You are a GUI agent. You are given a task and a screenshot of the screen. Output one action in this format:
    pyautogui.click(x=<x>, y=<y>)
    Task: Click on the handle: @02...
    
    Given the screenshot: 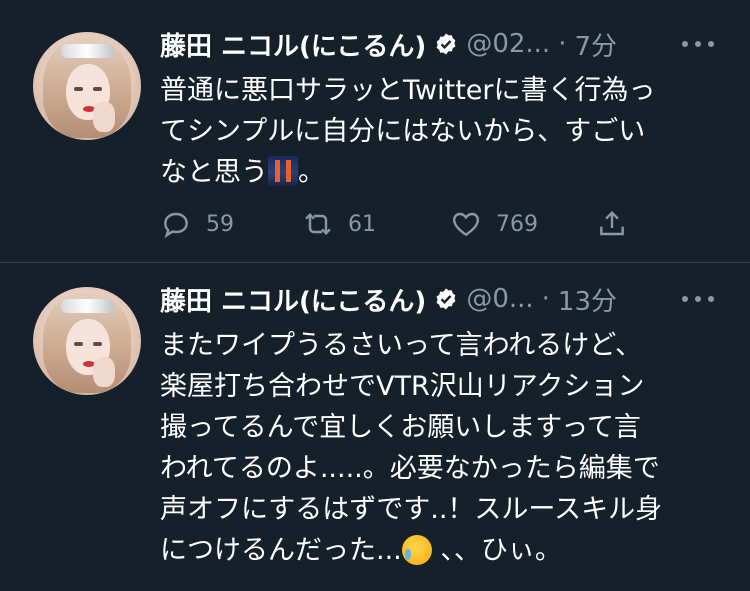 What is the action you would take?
    pyautogui.click(x=508, y=44)
    